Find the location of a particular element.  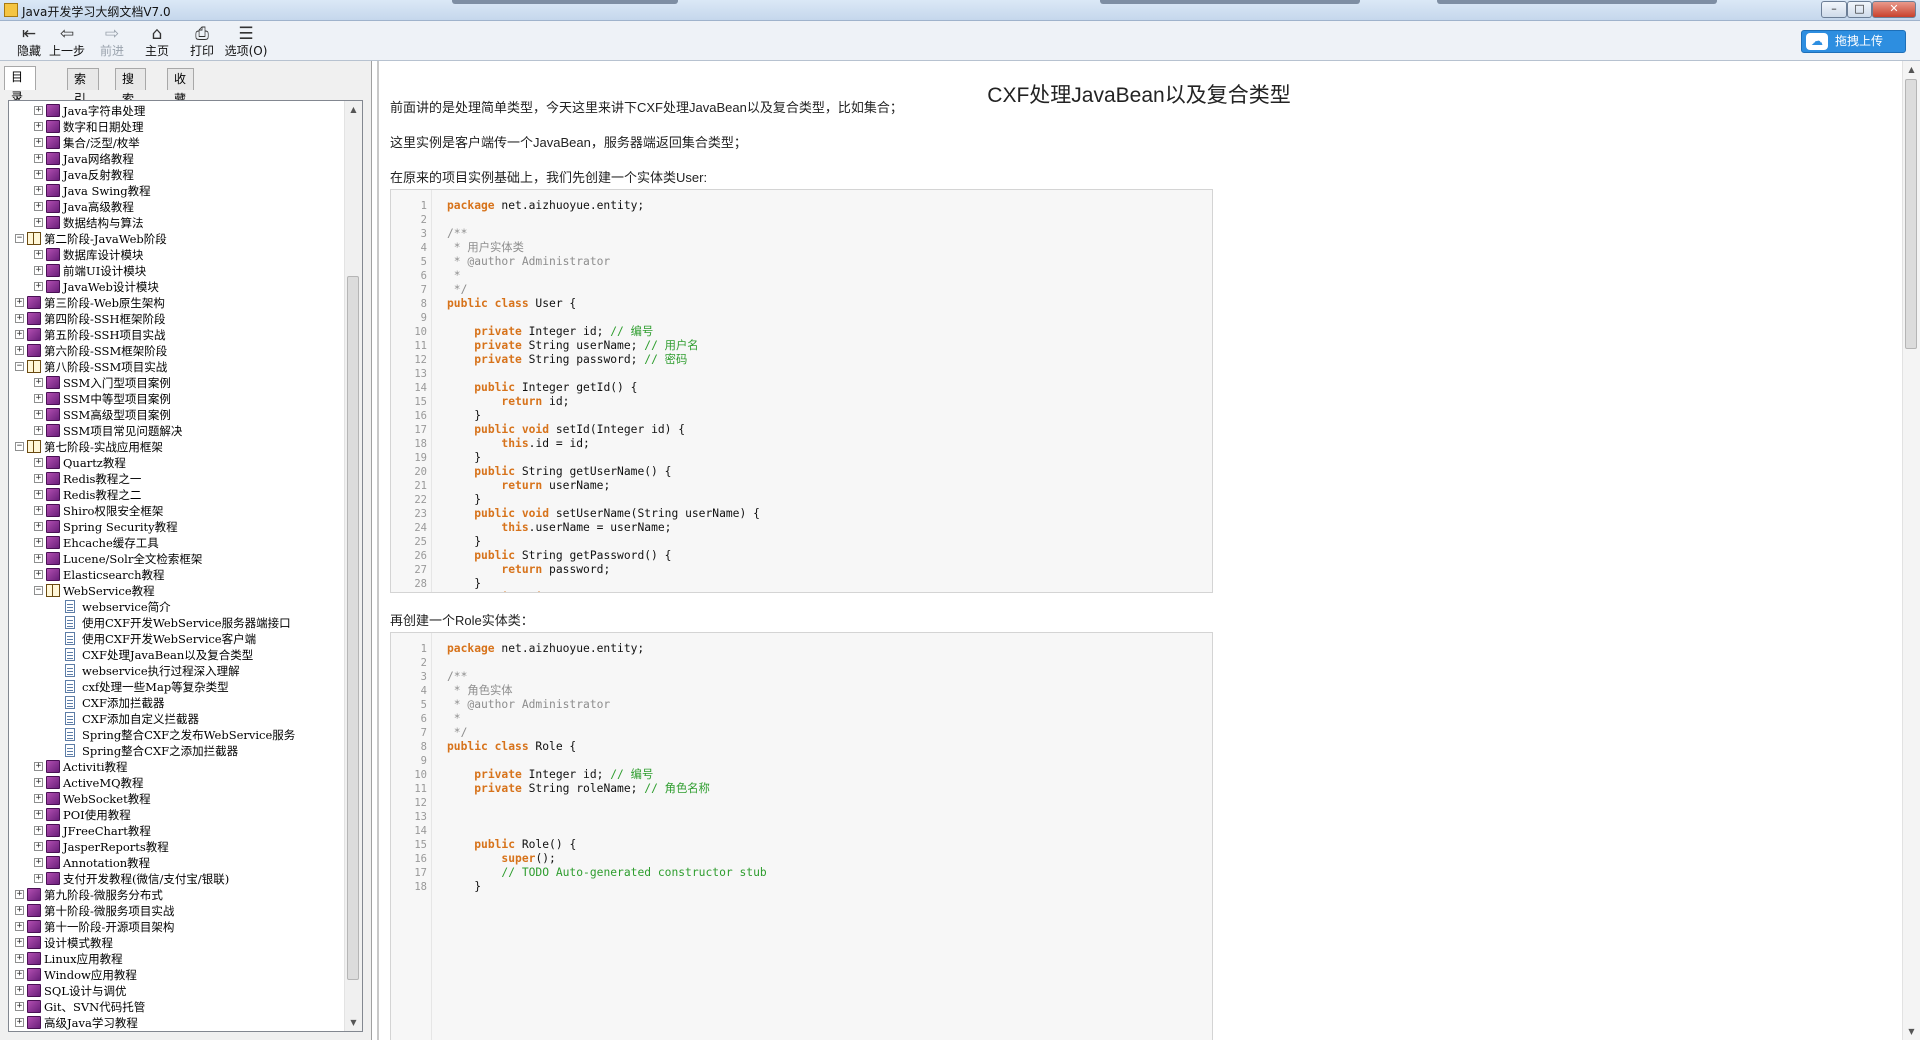

tree-folder-item: − 第八阶段-SSM项目实战 is located at coordinates (177, 367).